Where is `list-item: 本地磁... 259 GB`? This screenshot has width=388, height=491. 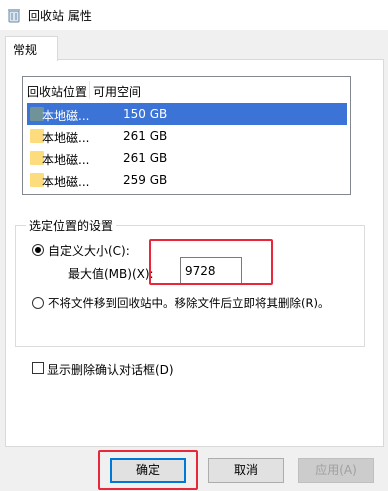
list-item: 本地磁... 259 GB is located at coordinates (187, 180).